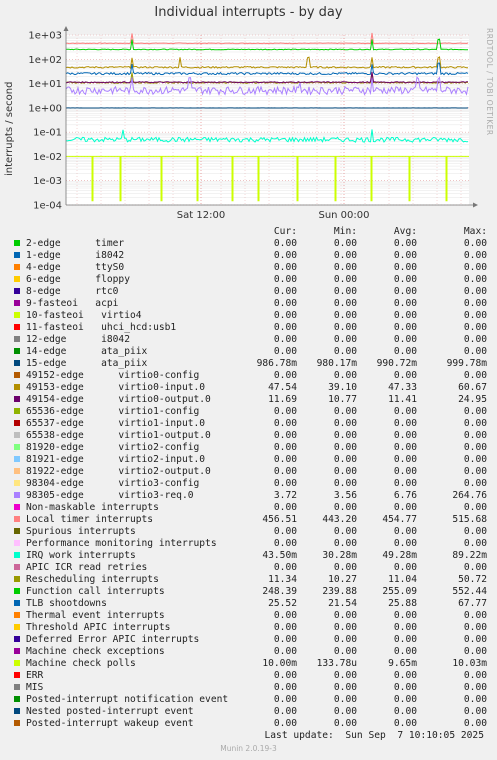 This screenshot has height=760, width=497. Describe the element at coordinates (110, 495) in the screenshot. I see `legend-name: 98305-edge virtio3-req.0` at that location.